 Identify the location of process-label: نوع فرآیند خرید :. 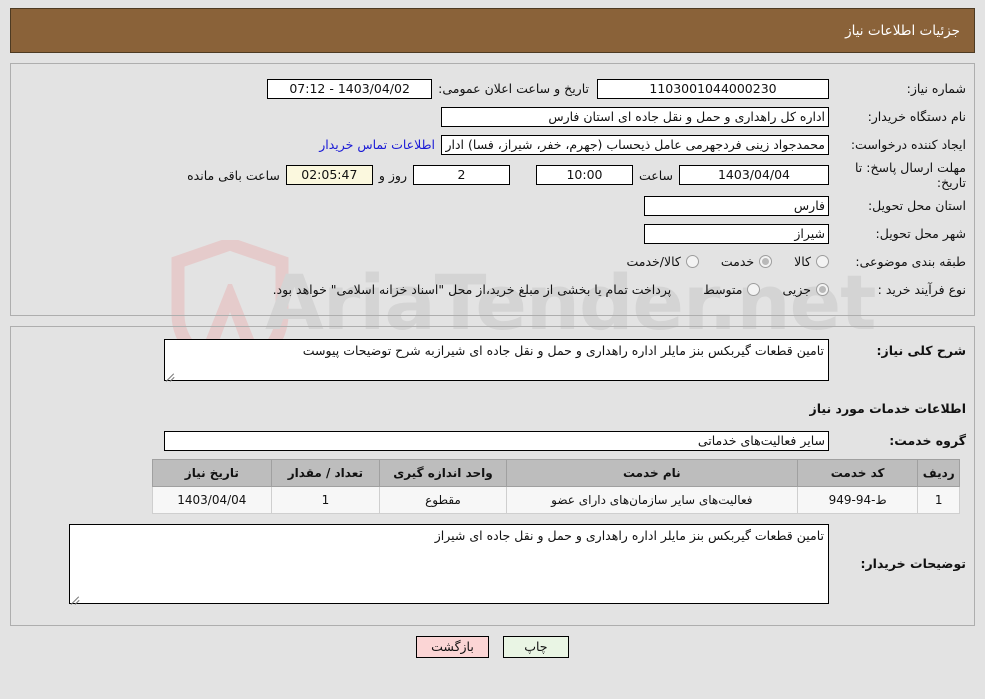
(921, 289).